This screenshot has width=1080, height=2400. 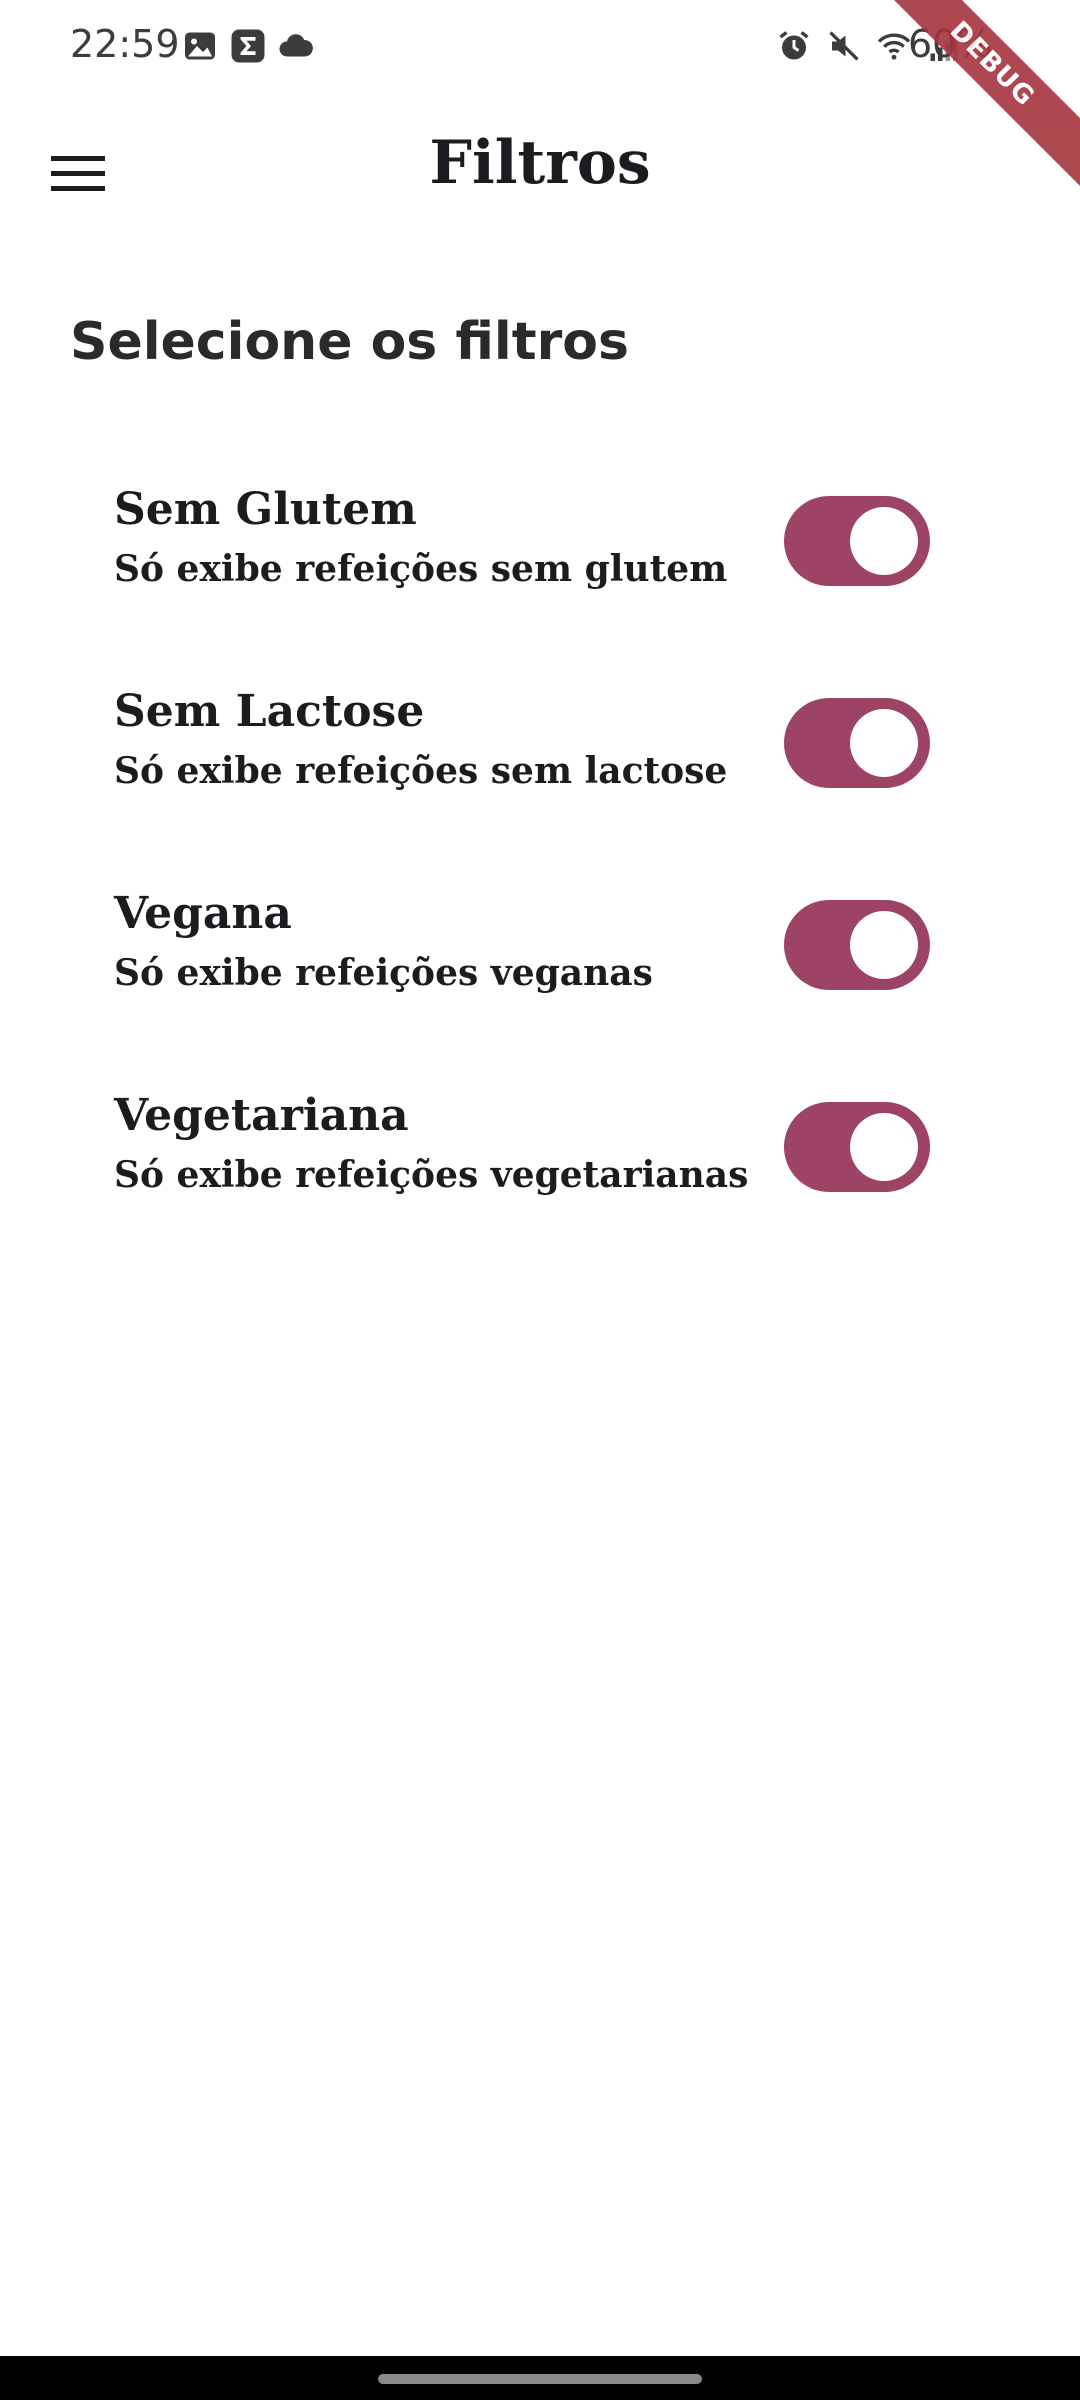 I want to click on mute-icon, so click(x=844, y=46).